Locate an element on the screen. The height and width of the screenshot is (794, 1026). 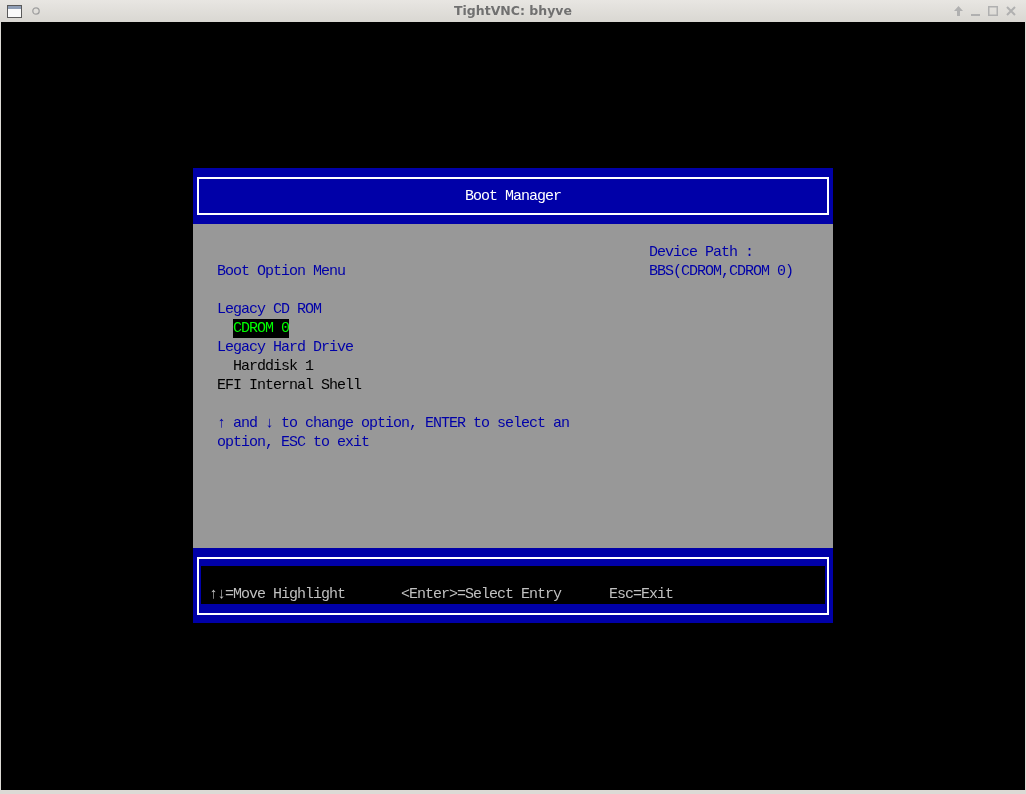
screen-title: Boot Manager is located at coordinates (513, 196).